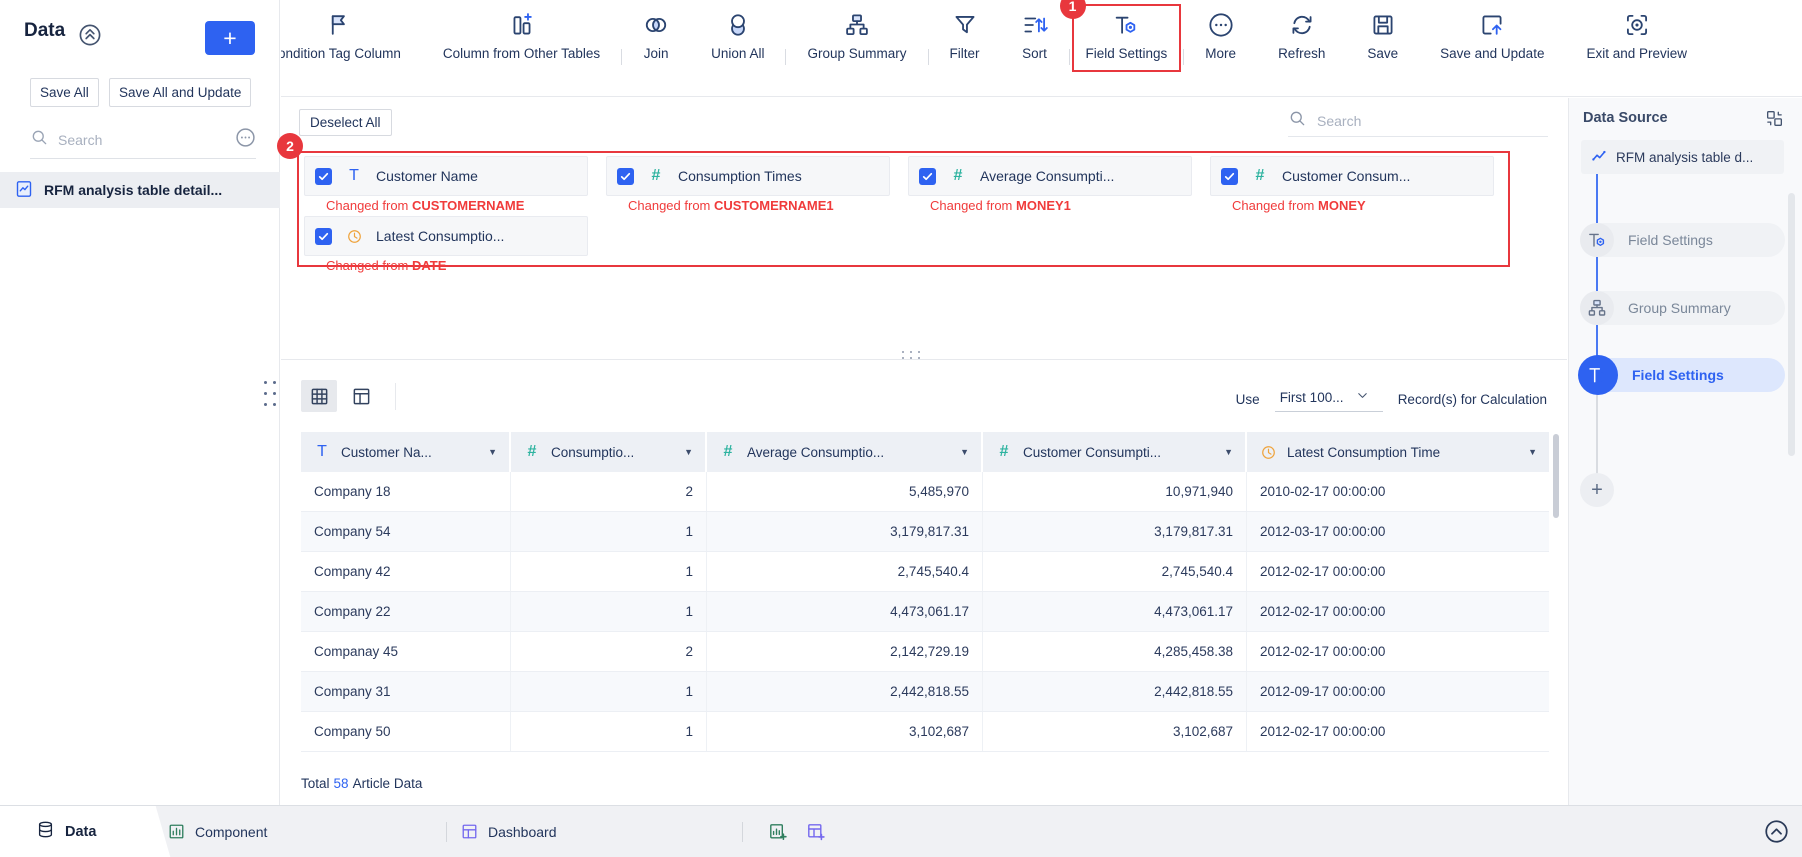 The height and width of the screenshot is (857, 1802). I want to click on toolbar-item-ondition-tag-column: ondition Tag Column, so click(351, 36).